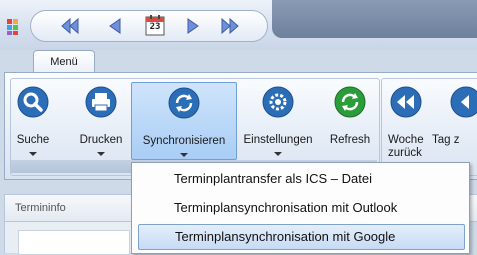 This screenshot has width=477, height=255. I want to click on settings-button: Einstellungen, so click(278, 120).